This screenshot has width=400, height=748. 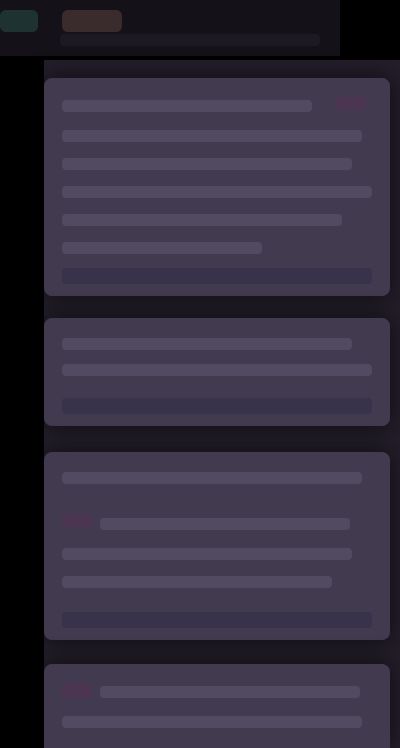 I want to click on top-bar, so click(x=170, y=28).